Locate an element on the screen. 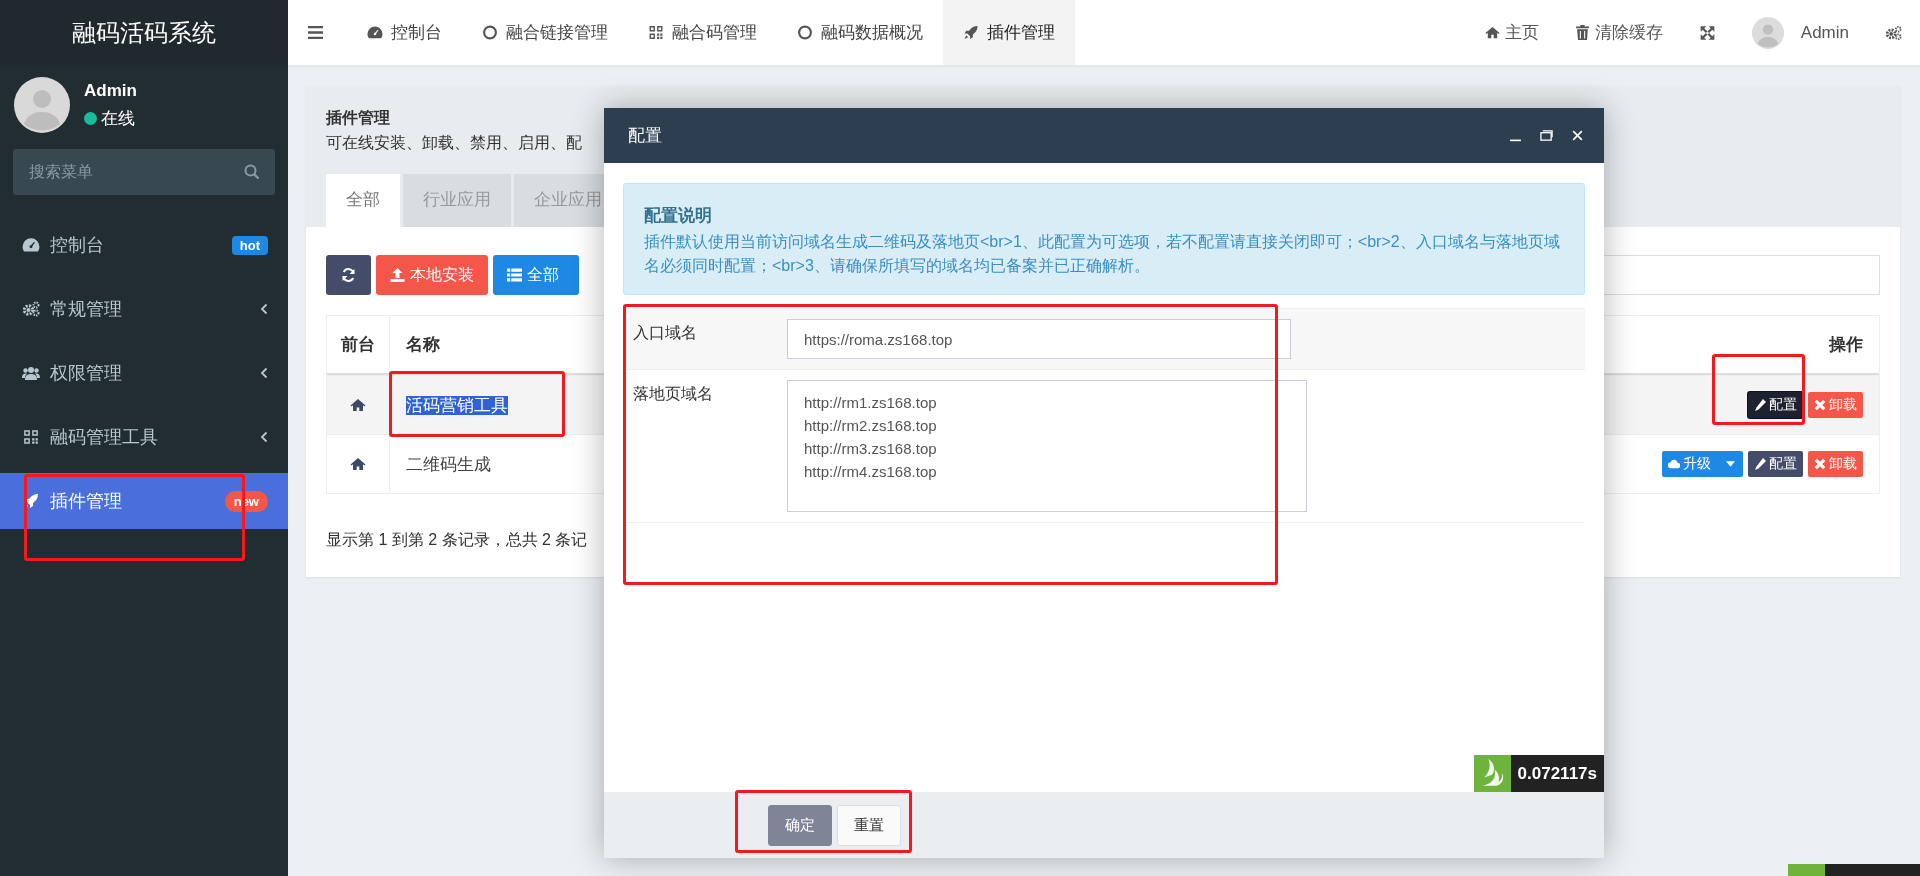 The image size is (1920, 876). nav-tab: 融码数据概况 is located at coordinates (860, 32).